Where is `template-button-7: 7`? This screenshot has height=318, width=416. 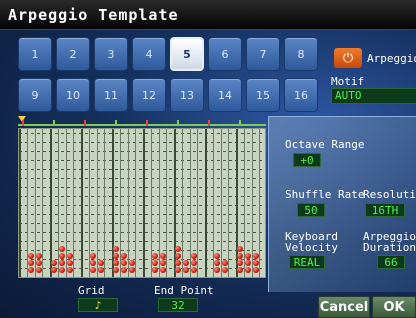
template-button-7: 7 is located at coordinates (263, 54).